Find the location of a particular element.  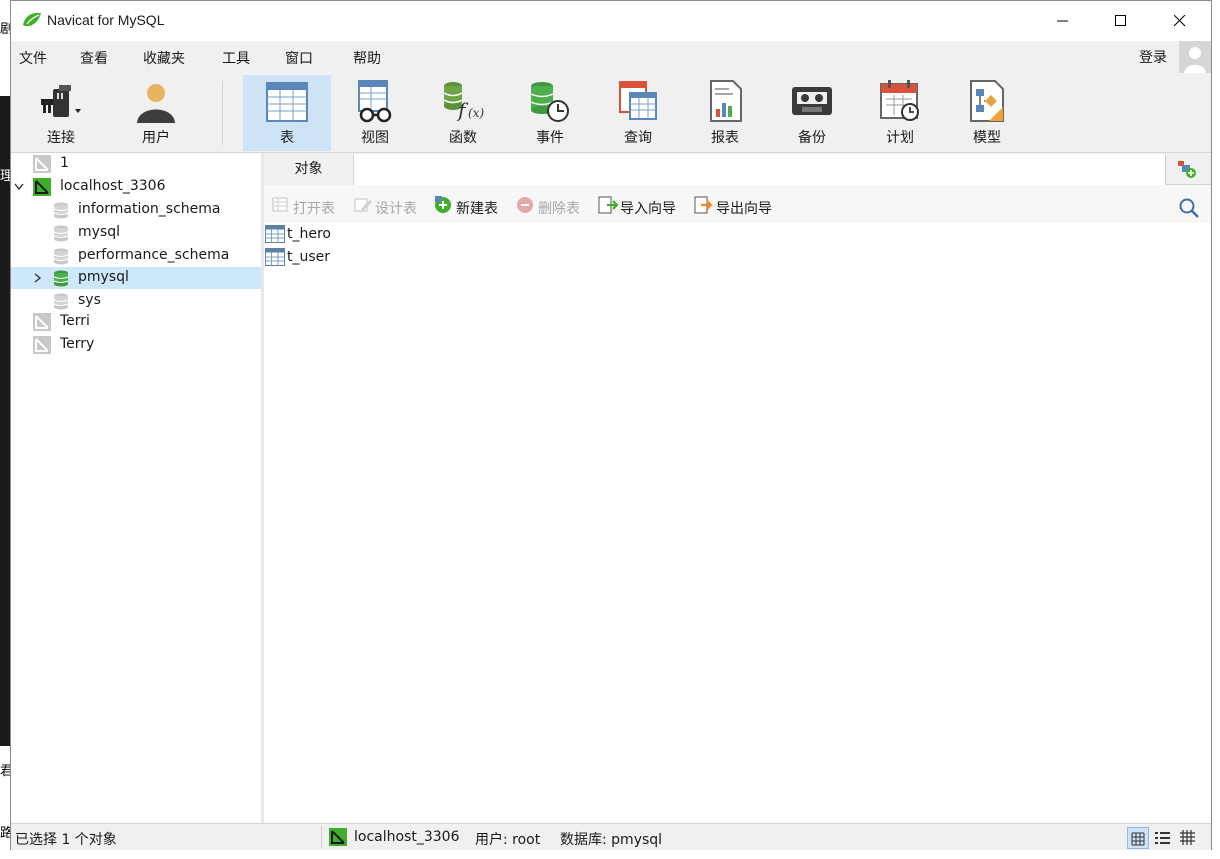

tree-item-pmysql: pmysql is located at coordinates (136, 278).